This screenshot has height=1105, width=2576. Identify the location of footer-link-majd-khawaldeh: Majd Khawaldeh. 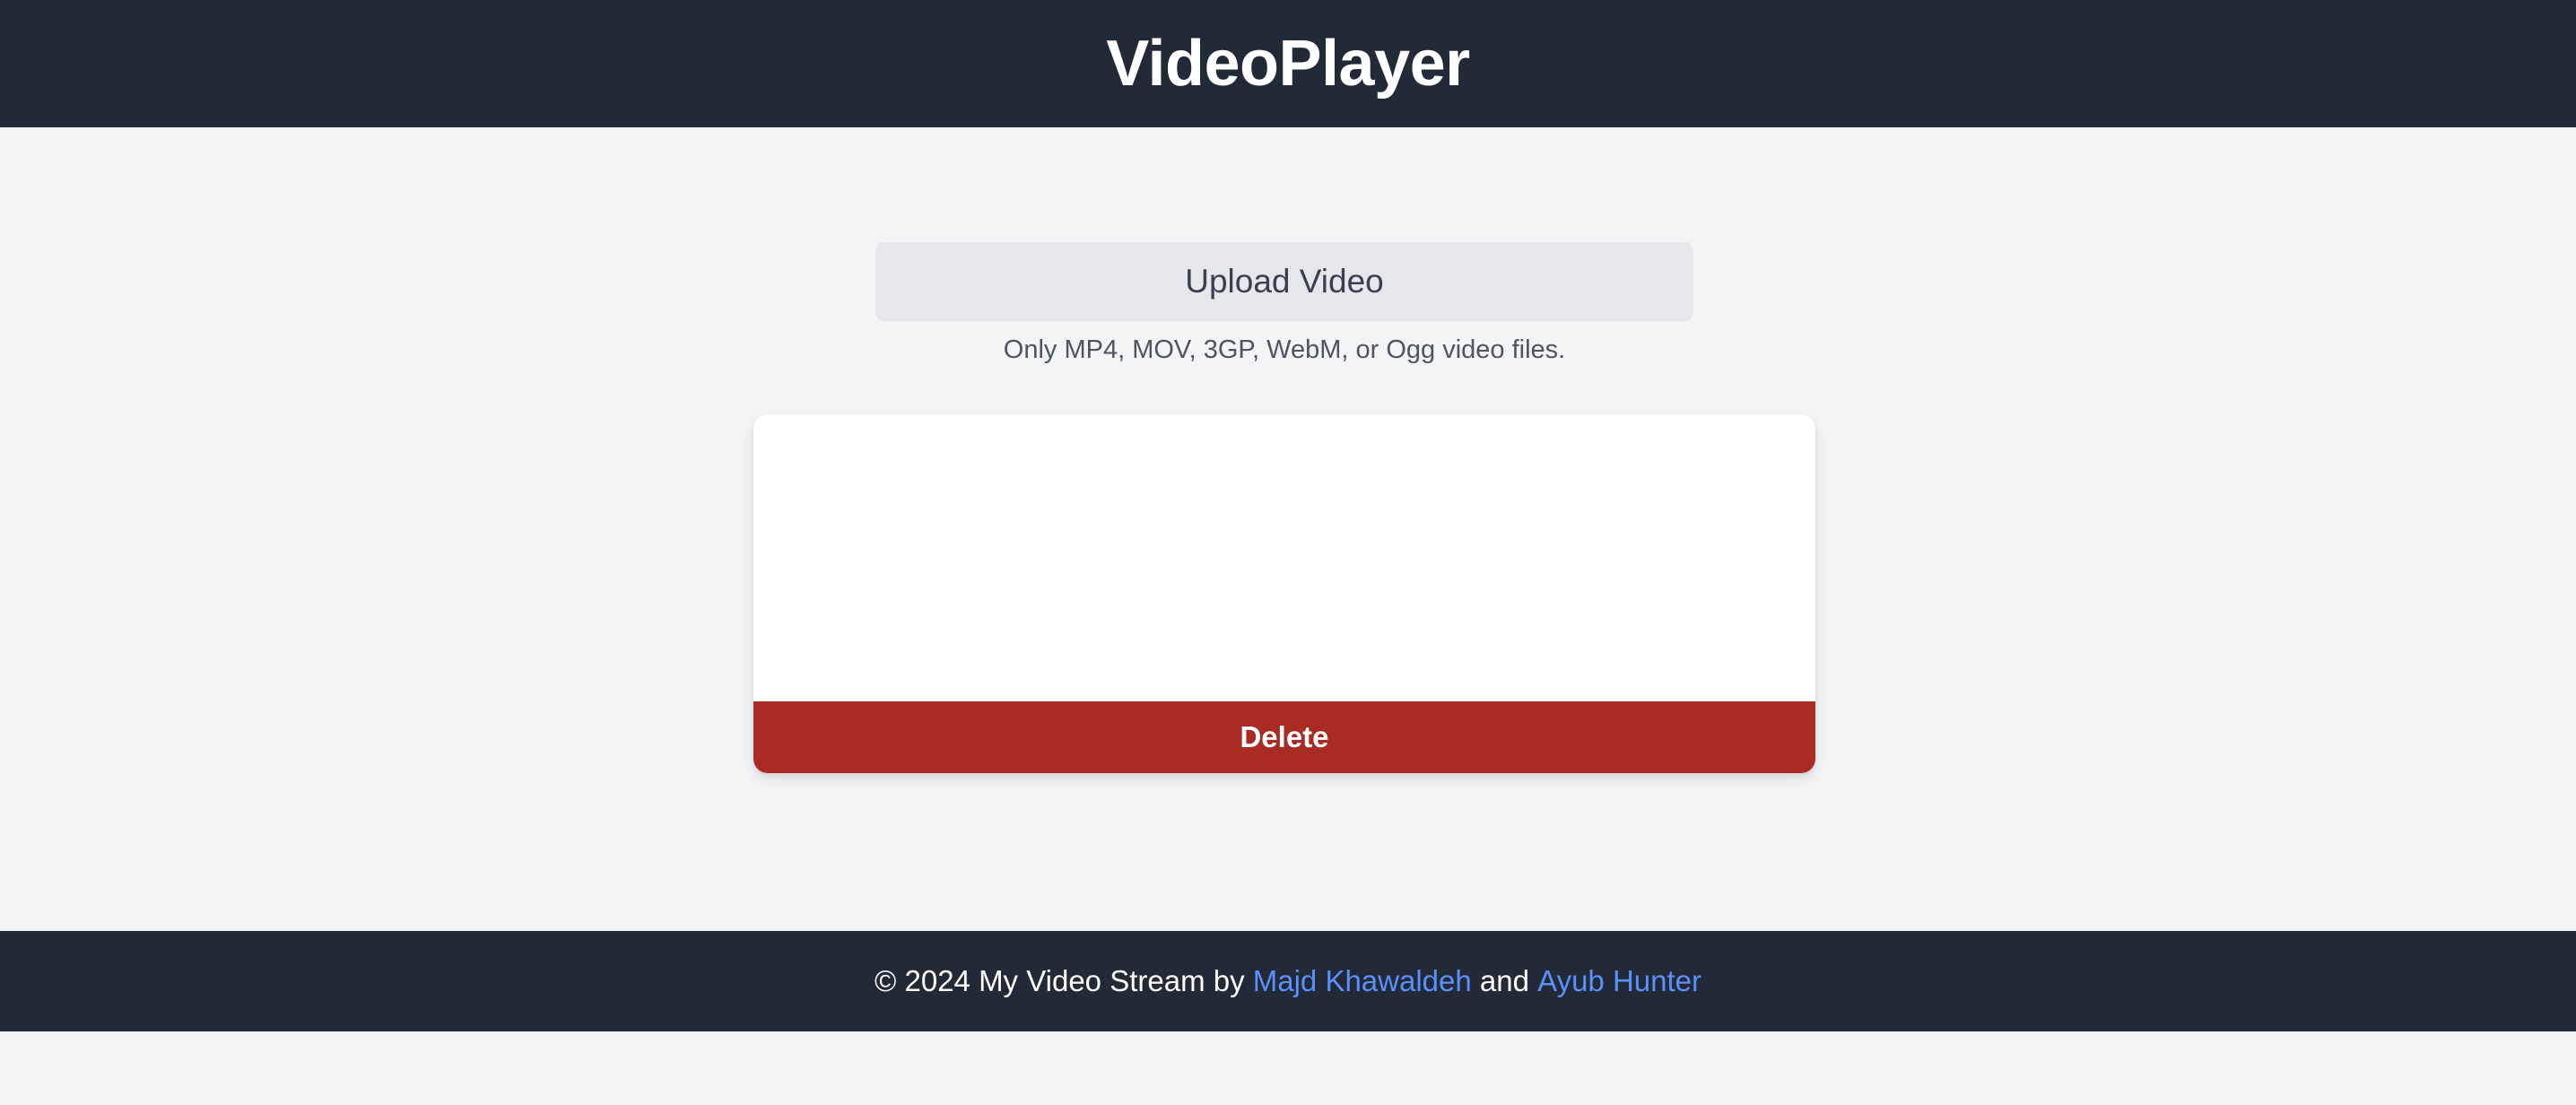
(1362, 981).